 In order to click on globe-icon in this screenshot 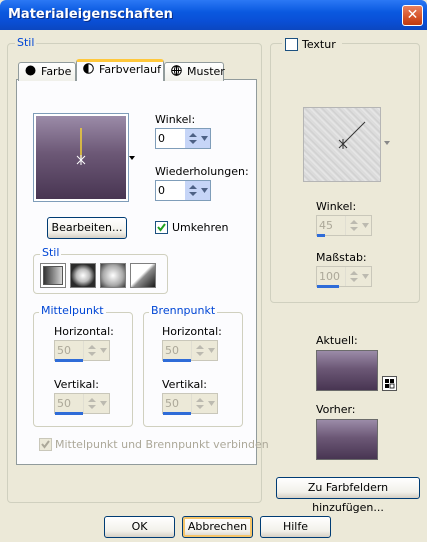, I will do `click(176, 70)`.